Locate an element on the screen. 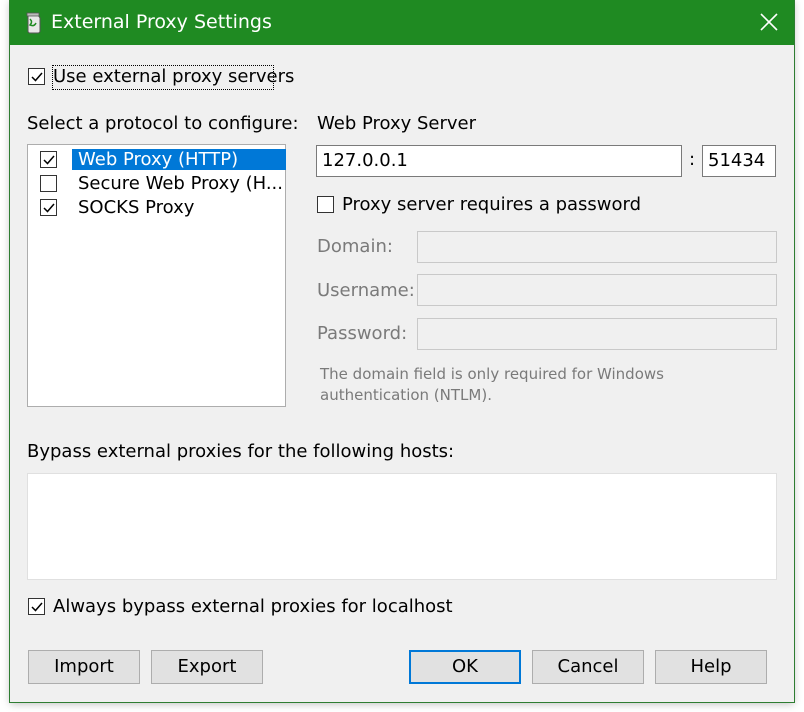  title-bar: External Proxy Settings is located at coordinates (402, 22).